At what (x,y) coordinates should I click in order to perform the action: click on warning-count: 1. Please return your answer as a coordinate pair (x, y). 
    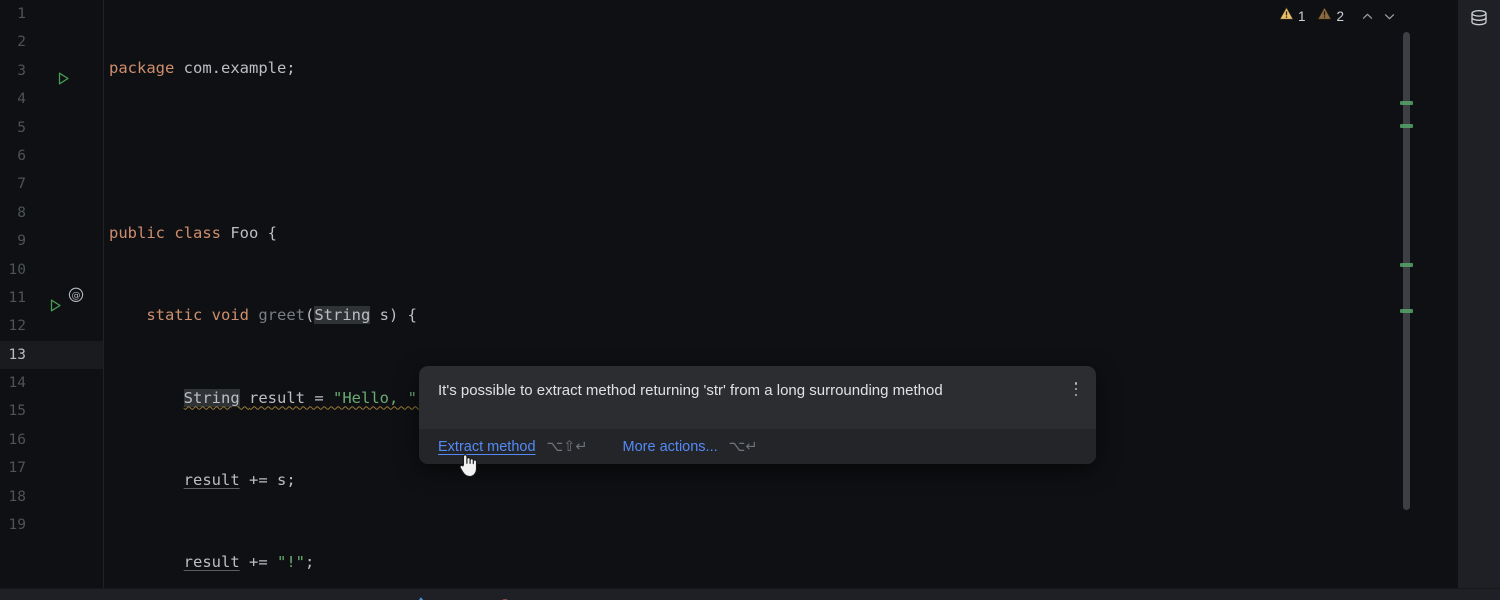
    Looking at the image, I should click on (1301, 16).